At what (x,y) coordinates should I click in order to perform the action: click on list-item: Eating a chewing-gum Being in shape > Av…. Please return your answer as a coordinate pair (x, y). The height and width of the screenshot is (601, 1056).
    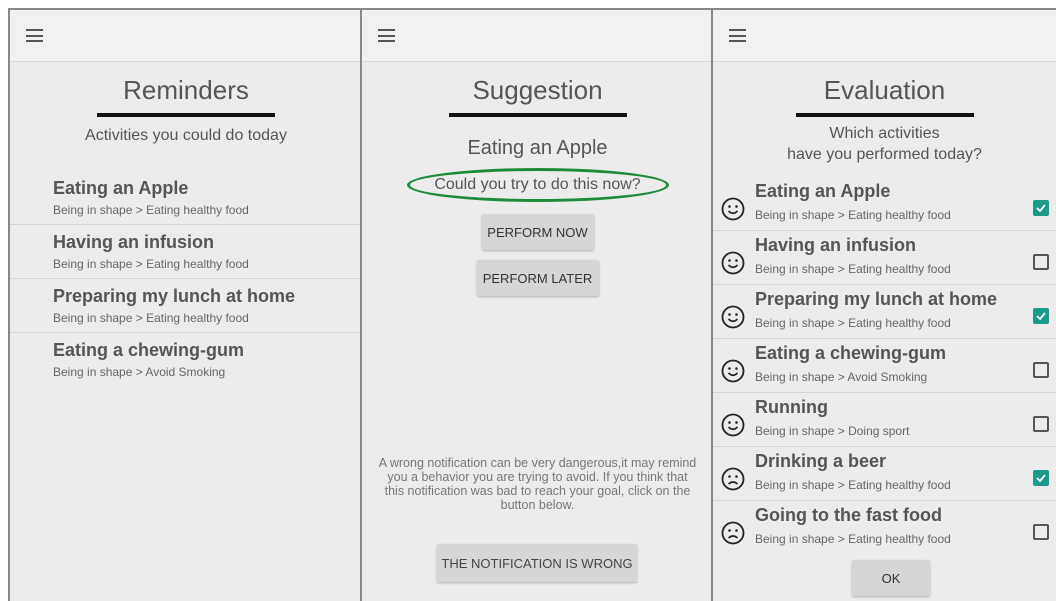
    Looking at the image, I should click on (186, 360).